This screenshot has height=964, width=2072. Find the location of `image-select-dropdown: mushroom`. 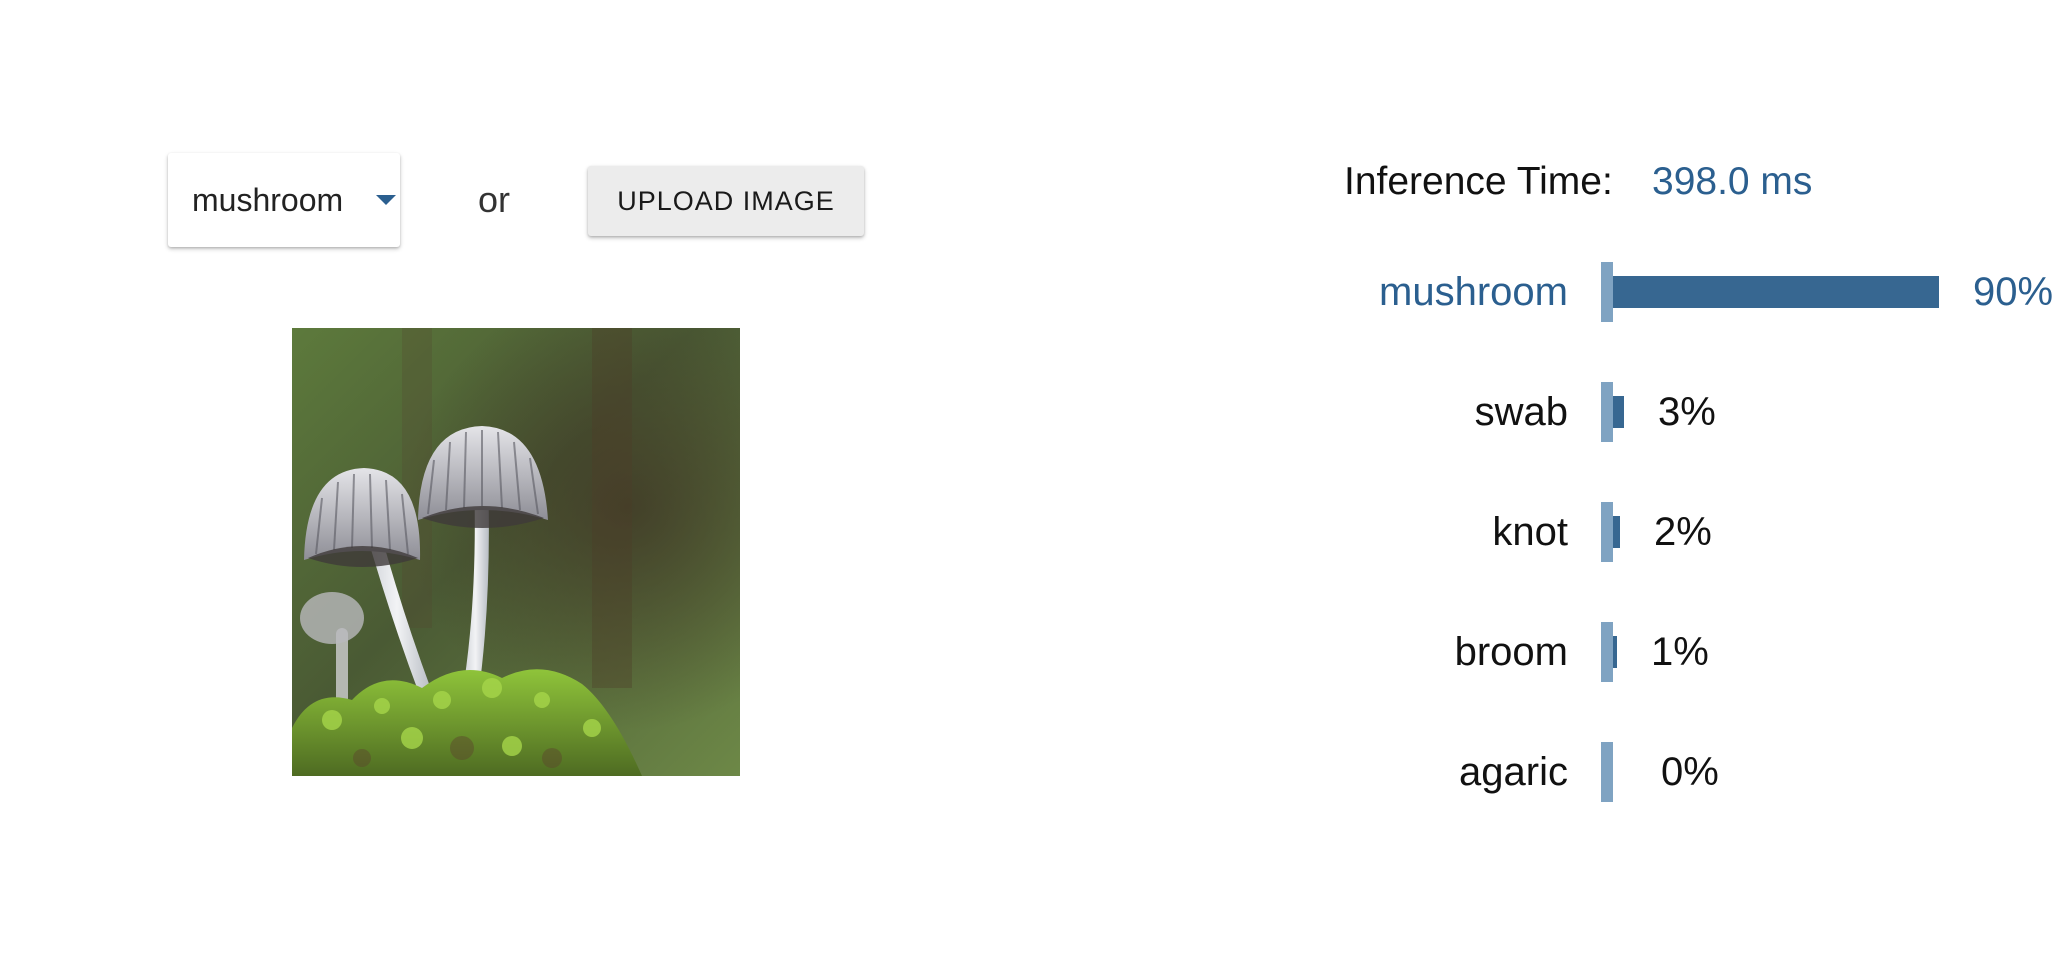

image-select-dropdown: mushroom is located at coordinates (284, 200).